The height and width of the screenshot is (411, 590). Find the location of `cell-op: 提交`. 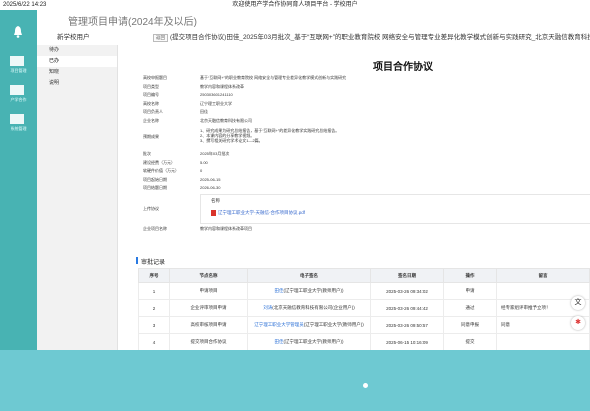

cell-op: 提交 is located at coordinates (470, 342).